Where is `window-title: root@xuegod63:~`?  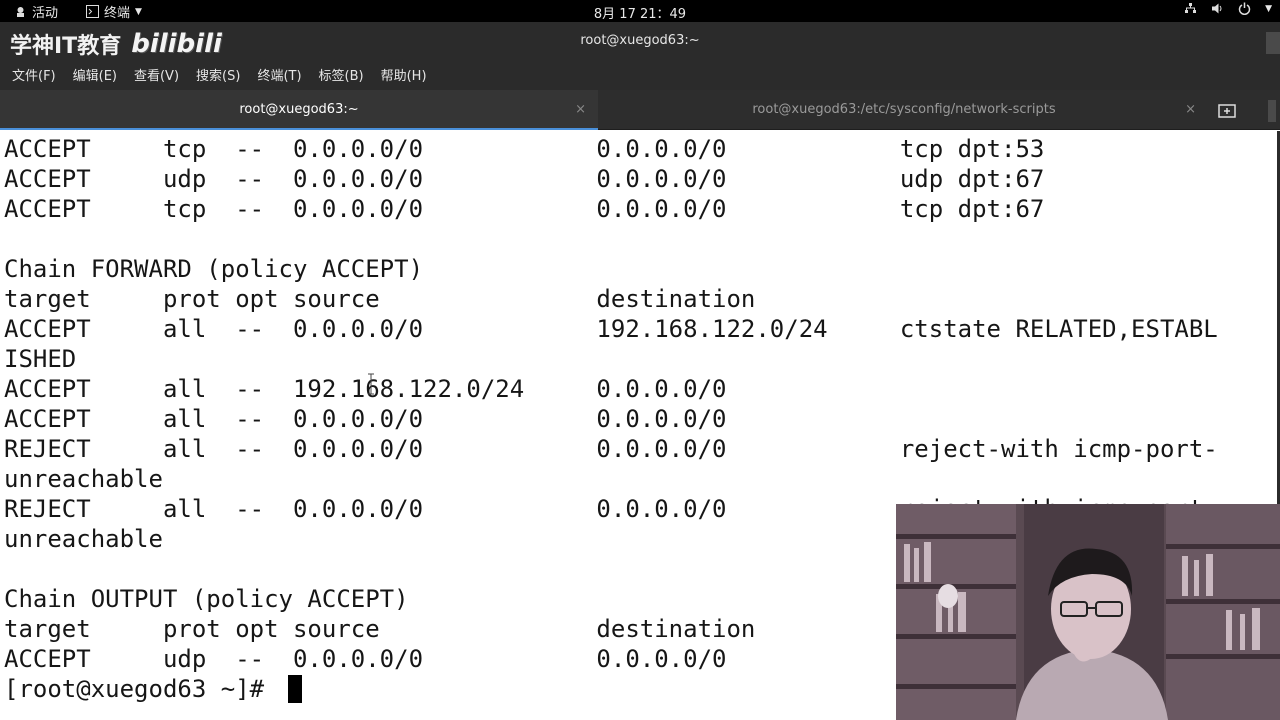
window-title: root@xuegod63:~ is located at coordinates (640, 40).